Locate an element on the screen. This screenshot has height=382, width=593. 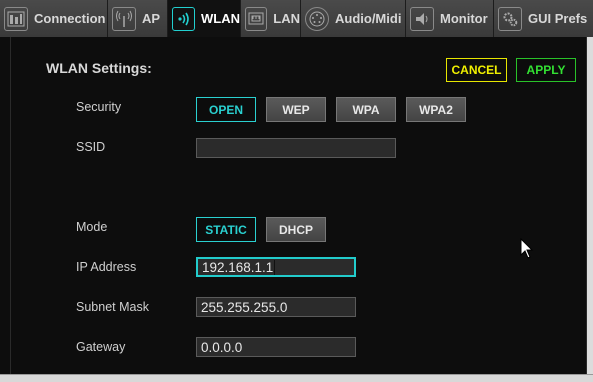
tab-monitor: Monitor is located at coordinates (450, 18).